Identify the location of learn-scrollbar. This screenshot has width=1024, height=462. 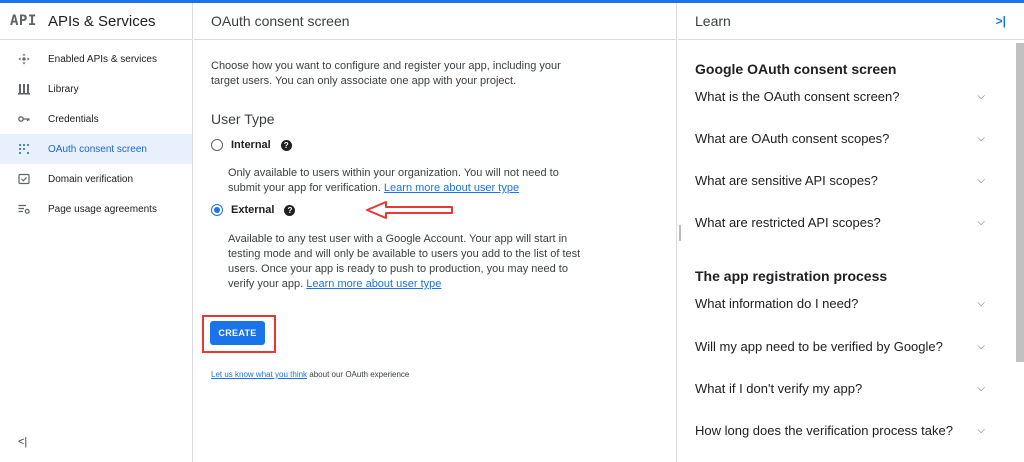
(1020, 202).